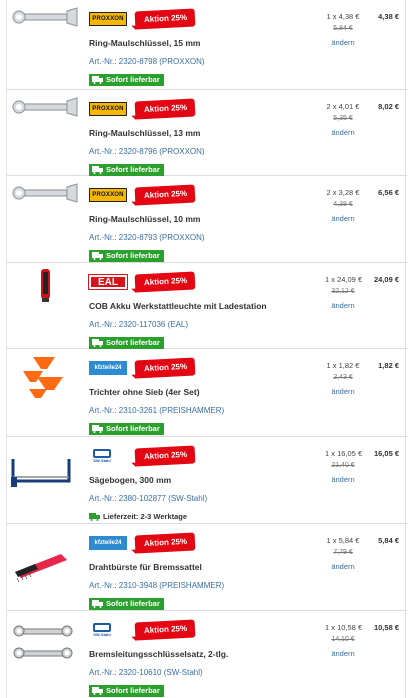  What do you see at coordinates (343, 118) in the screenshot?
I see `old-price: 5,35 €` at bounding box center [343, 118].